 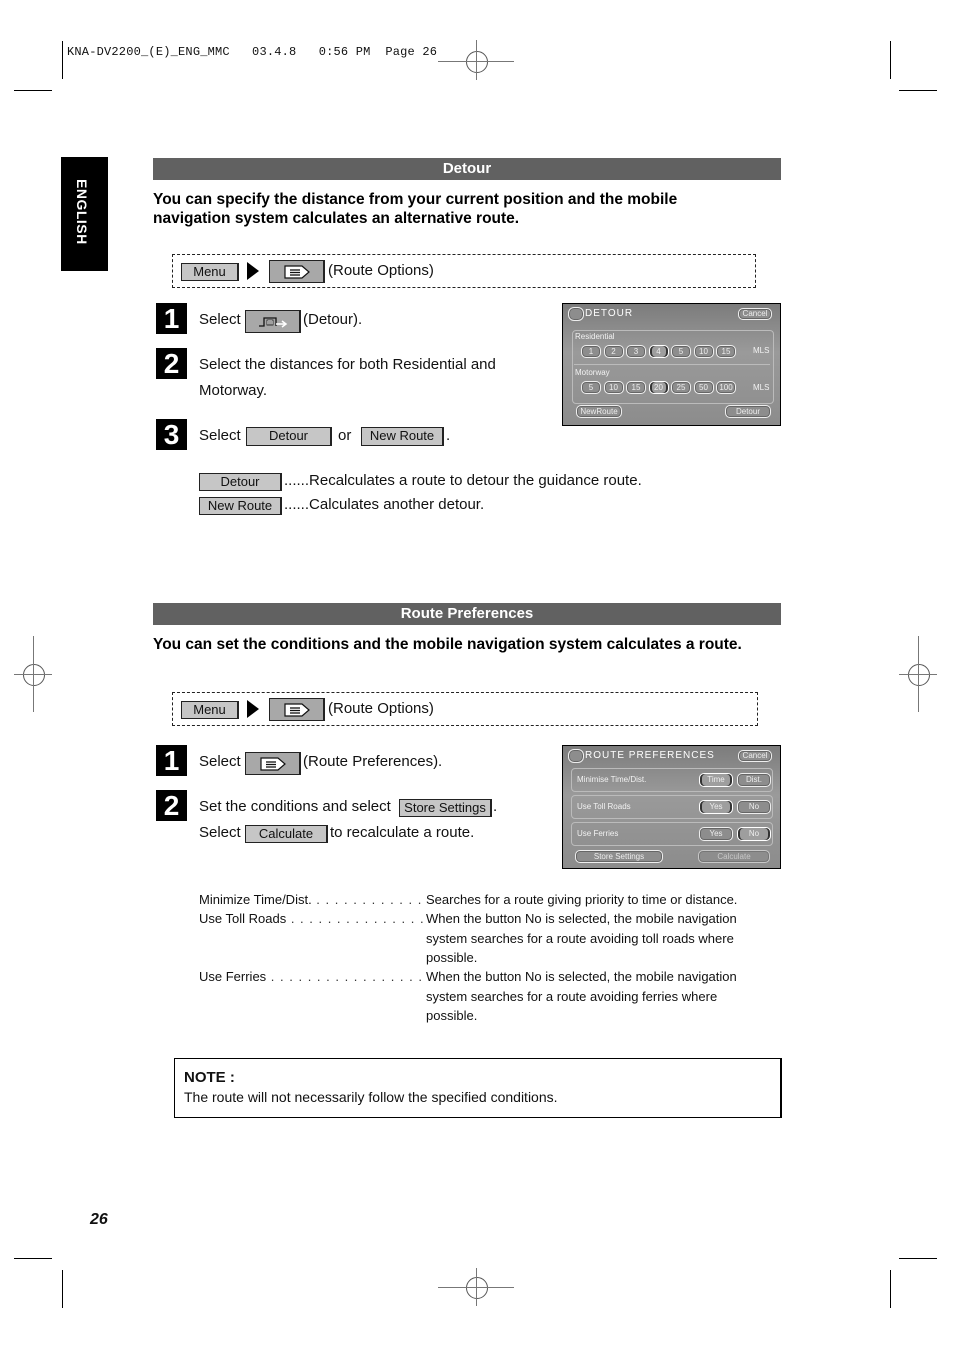 I want to click on calculate-button: Calculate, so click(x=286, y=834).